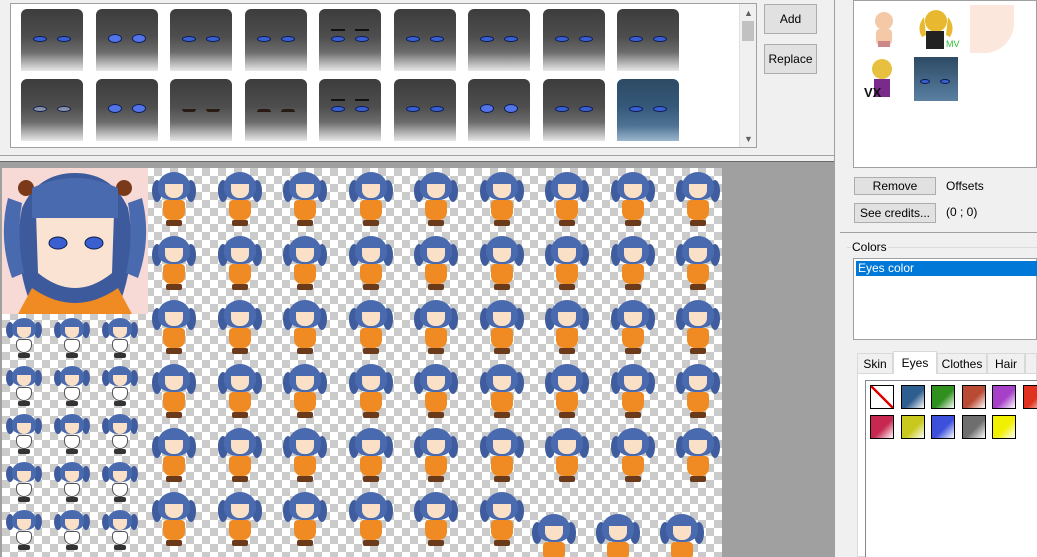 This screenshot has height=557, width=1037. I want to click on part-eyes-thumb, so click(936, 79).